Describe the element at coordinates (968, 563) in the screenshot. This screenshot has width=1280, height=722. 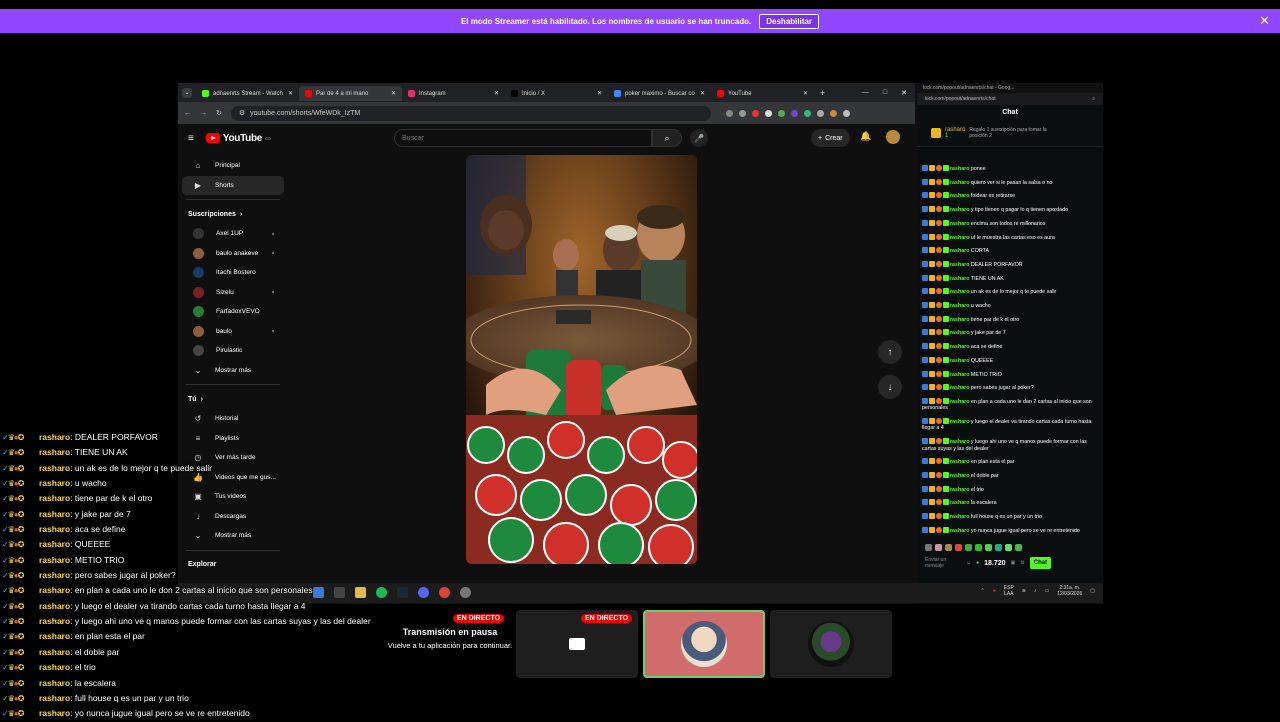
I see `emote-picker-icon: ☺` at that location.